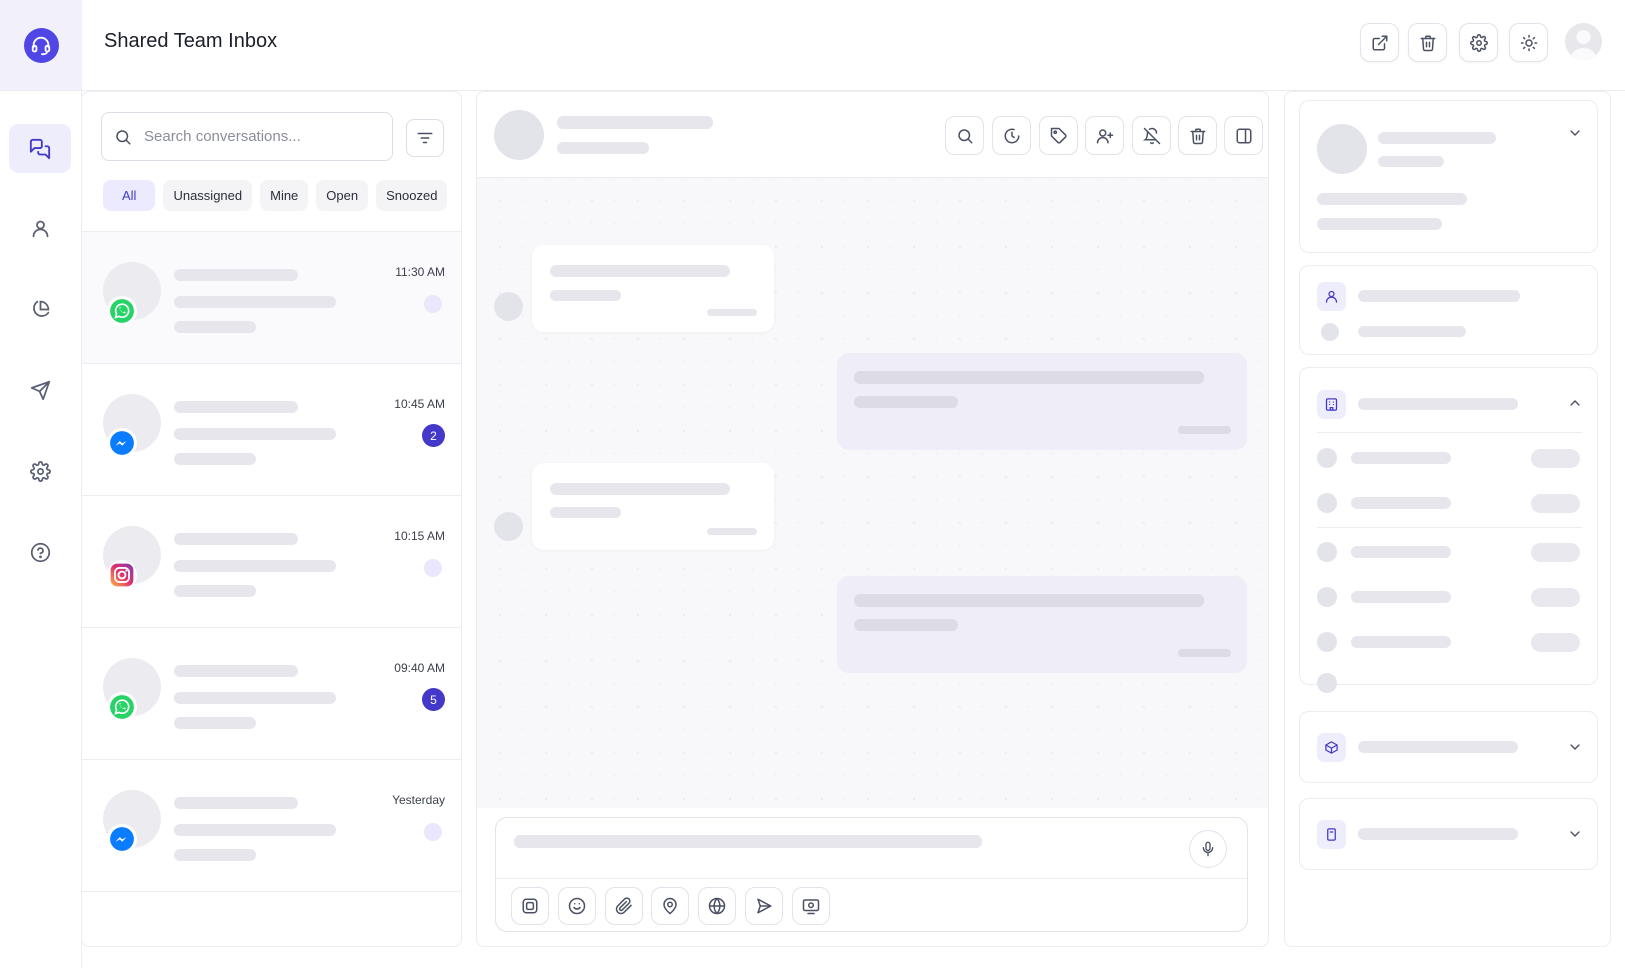  I want to click on rail-item-contacts, so click(40, 228).